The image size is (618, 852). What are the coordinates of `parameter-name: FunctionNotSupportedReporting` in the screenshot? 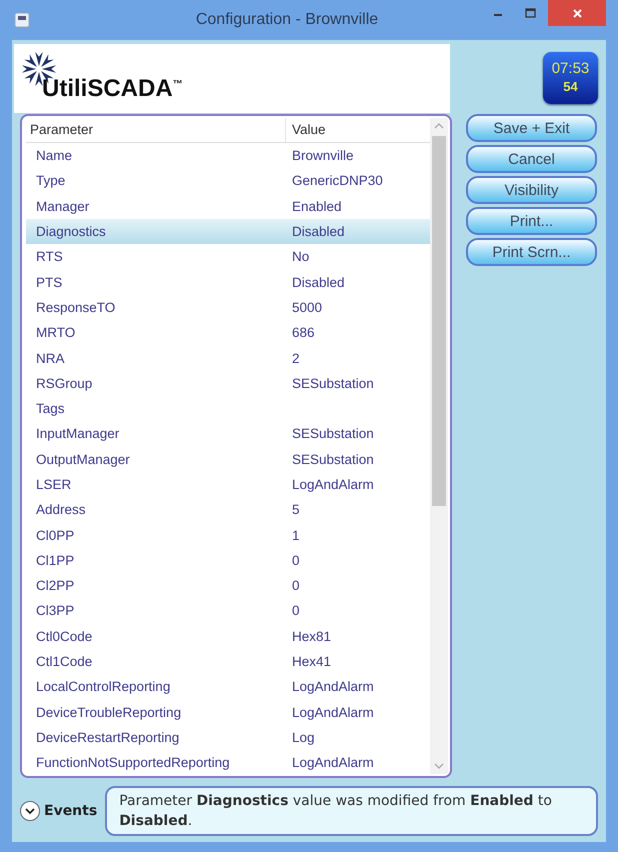 It's located at (133, 762).